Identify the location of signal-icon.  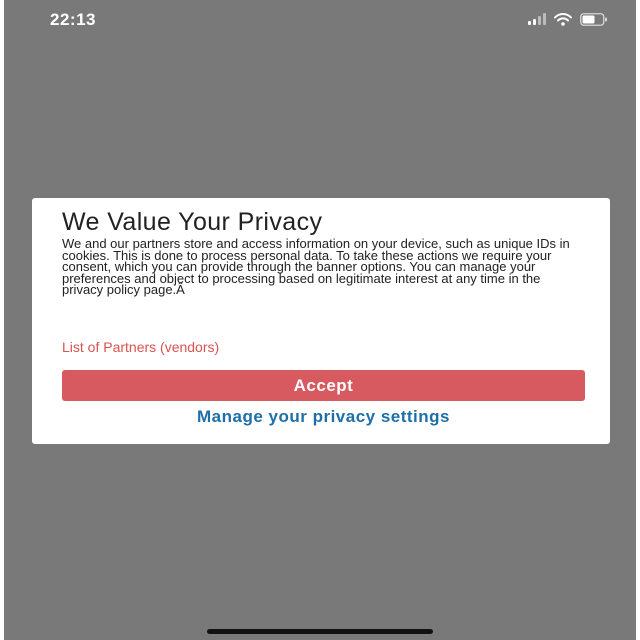
(537, 19).